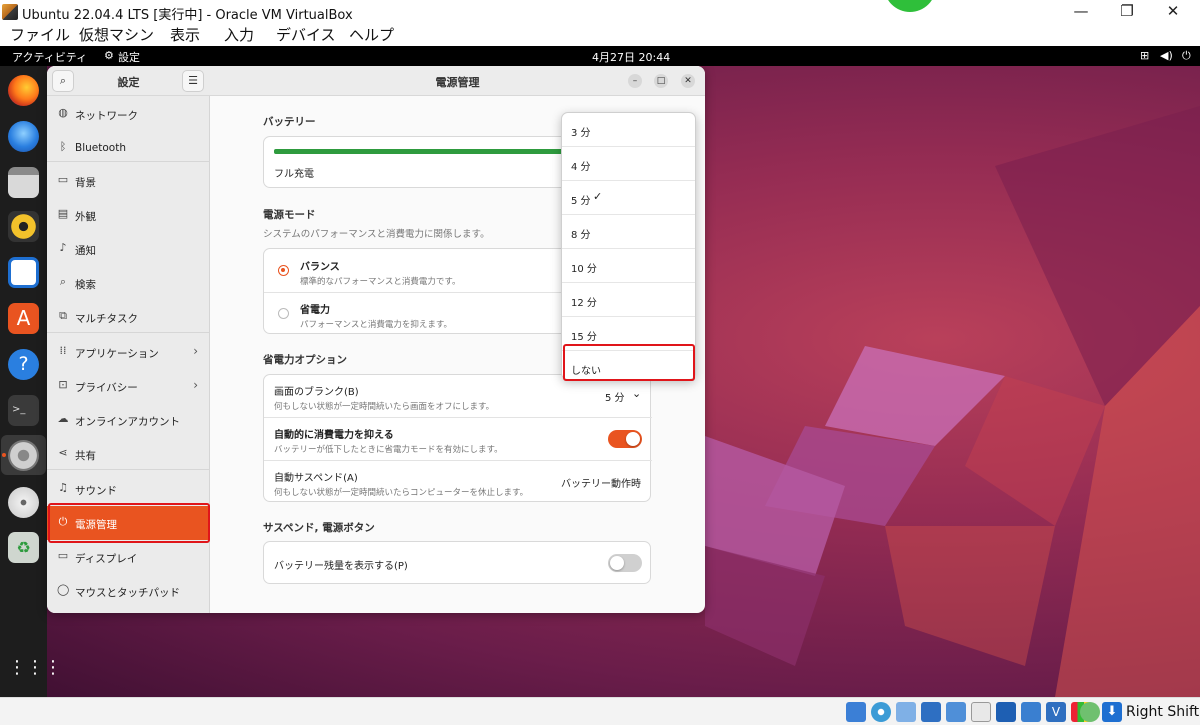 This screenshot has width=1200, height=725. I want to click on menu-devices: デバイス, so click(306, 35).